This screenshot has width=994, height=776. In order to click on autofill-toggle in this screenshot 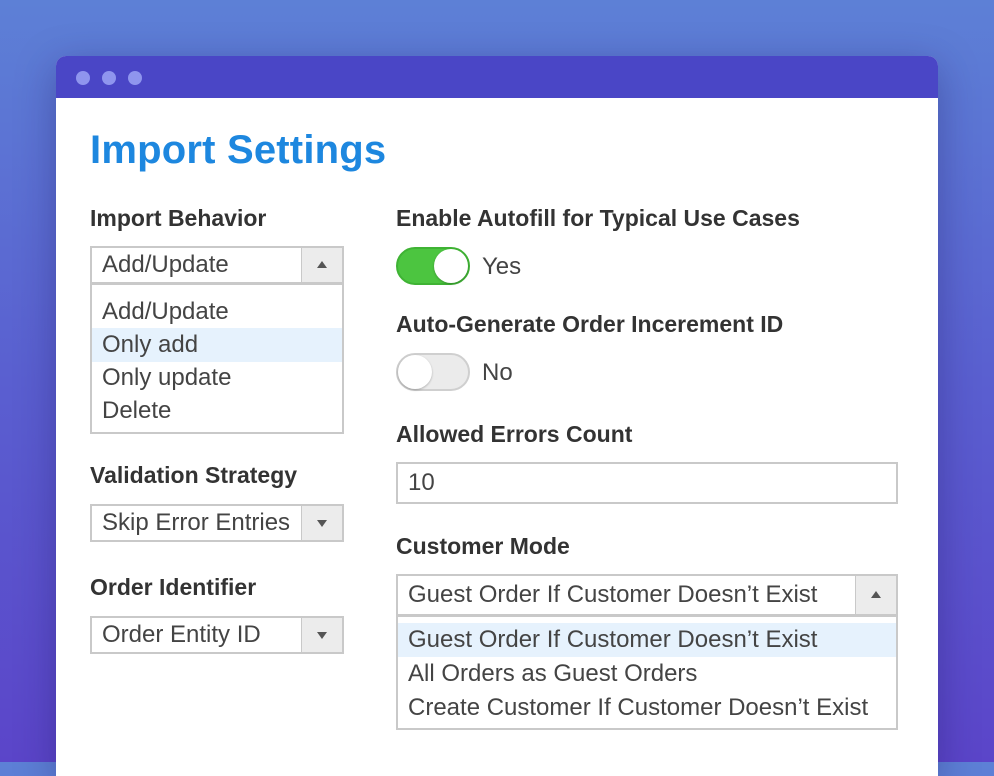, I will do `click(433, 266)`.